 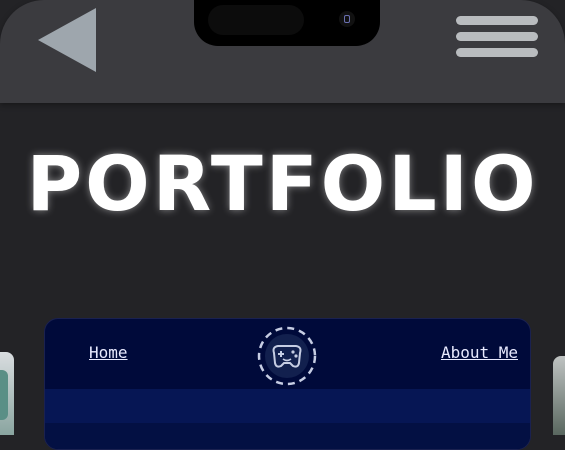 What do you see at coordinates (479, 352) in the screenshot?
I see `nav-link-about: About Me` at bounding box center [479, 352].